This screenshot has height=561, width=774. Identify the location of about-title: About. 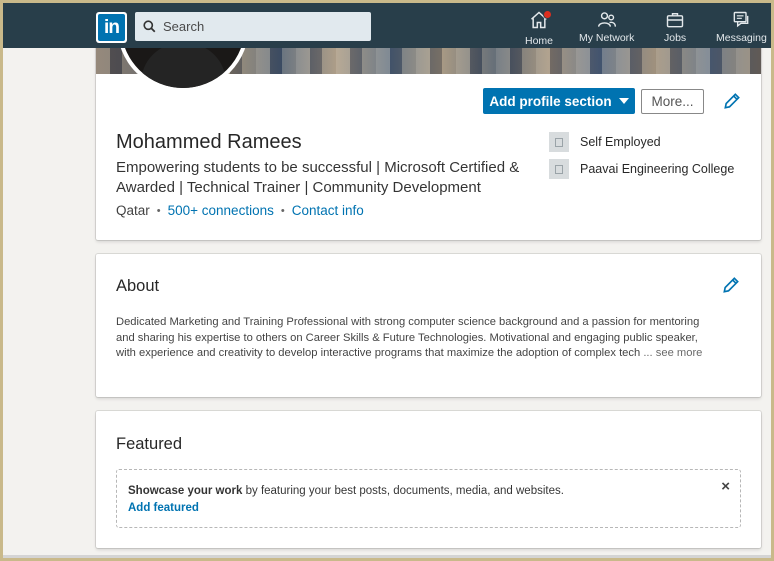
(138, 286).